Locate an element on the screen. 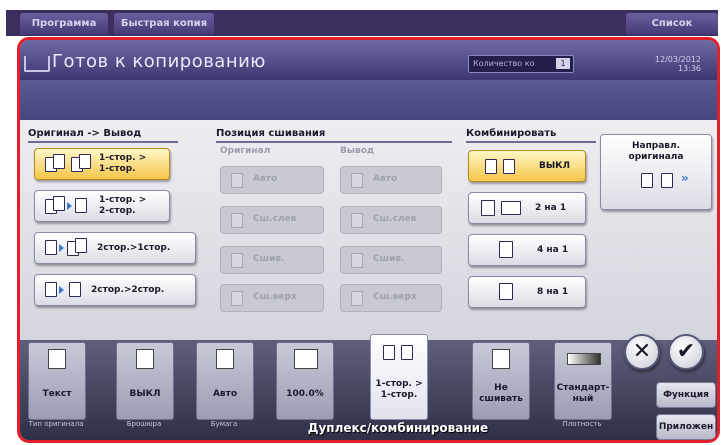 The height and width of the screenshot is (445, 723). tile-label: ВЫКЛ is located at coordinates (145, 394).